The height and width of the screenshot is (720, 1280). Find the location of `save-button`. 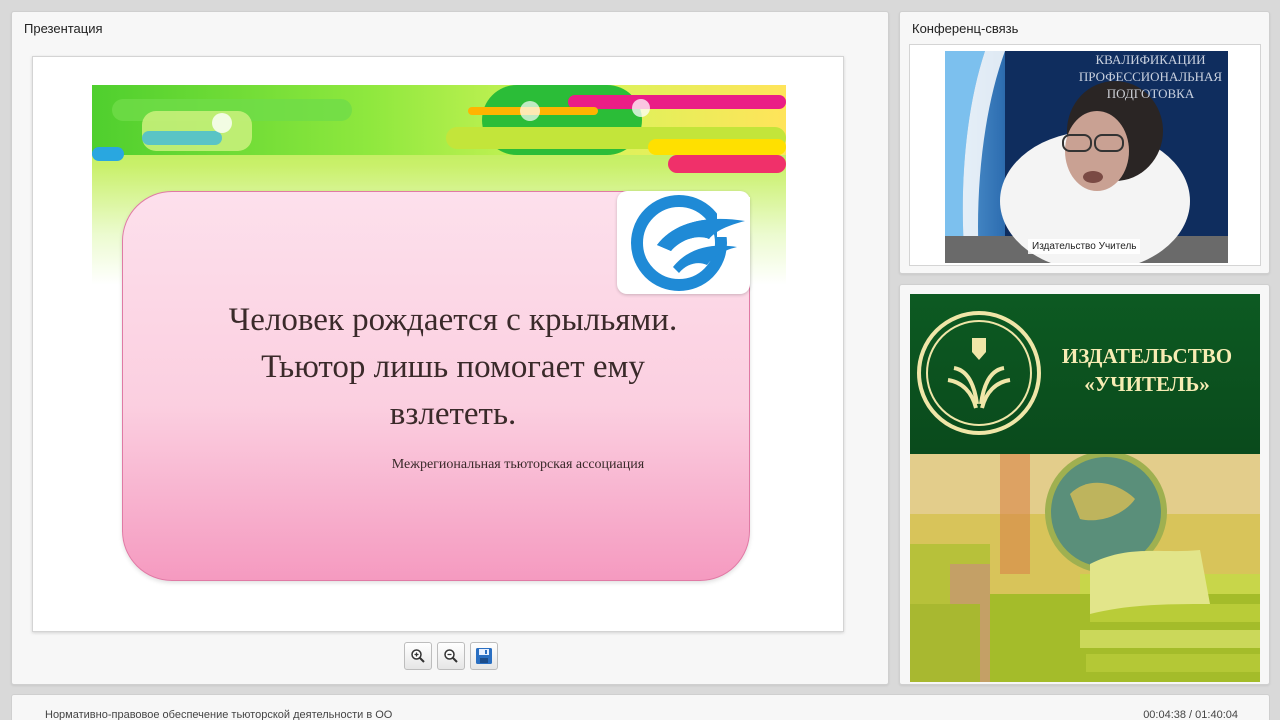

save-button is located at coordinates (484, 656).